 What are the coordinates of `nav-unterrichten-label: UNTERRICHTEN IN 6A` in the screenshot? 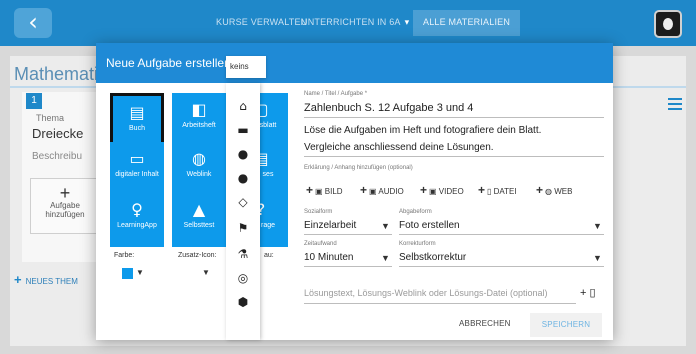 It's located at (351, 22).